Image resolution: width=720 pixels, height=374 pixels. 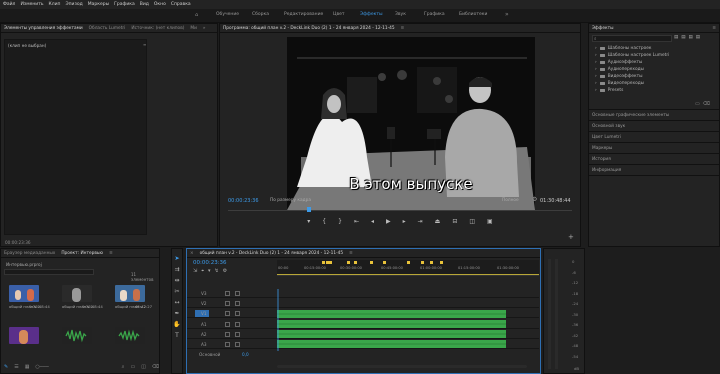 What do you see at coordinates (308, 222) in the screenshot?
I see `mark-in-icon: ▾` at bounding box center [308, 222].